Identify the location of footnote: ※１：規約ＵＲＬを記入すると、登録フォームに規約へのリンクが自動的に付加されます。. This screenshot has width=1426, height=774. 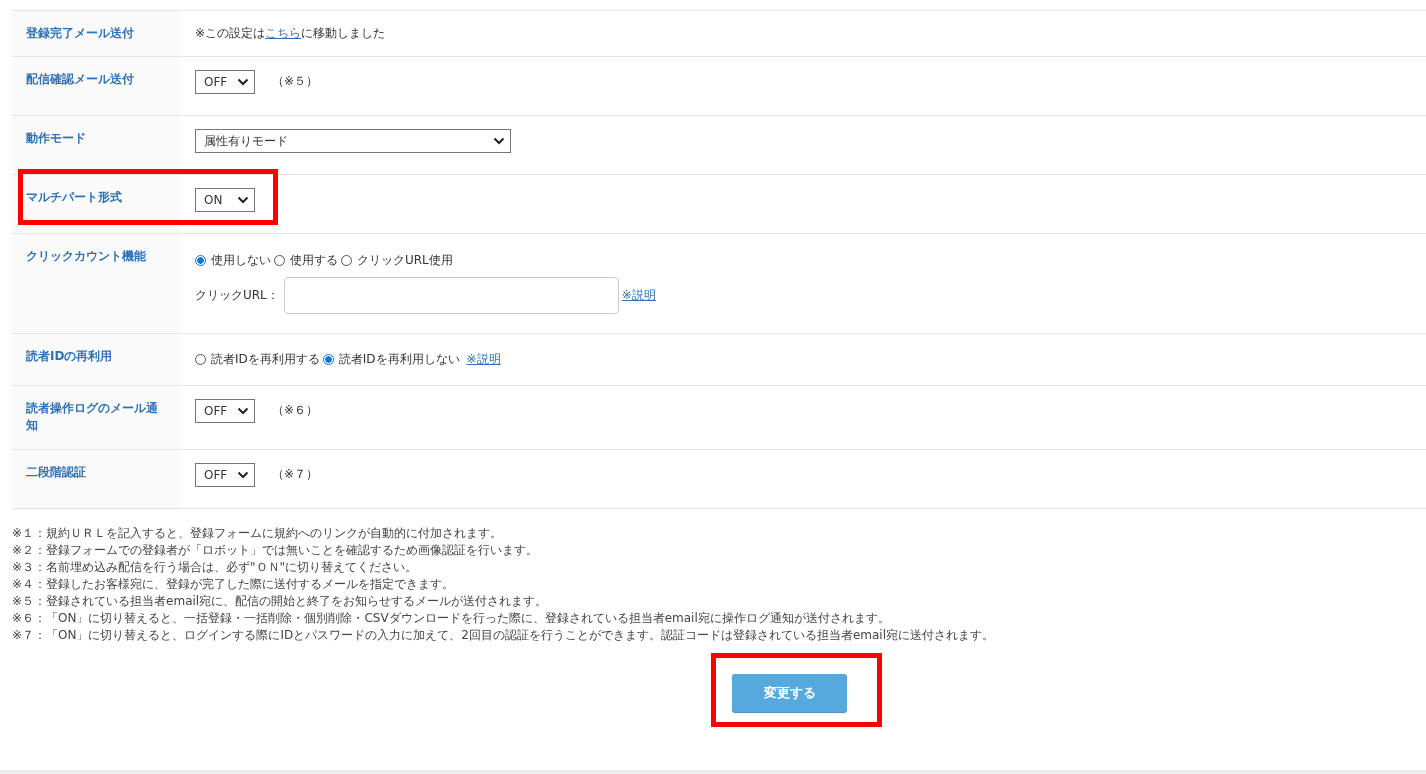
(258, 533).